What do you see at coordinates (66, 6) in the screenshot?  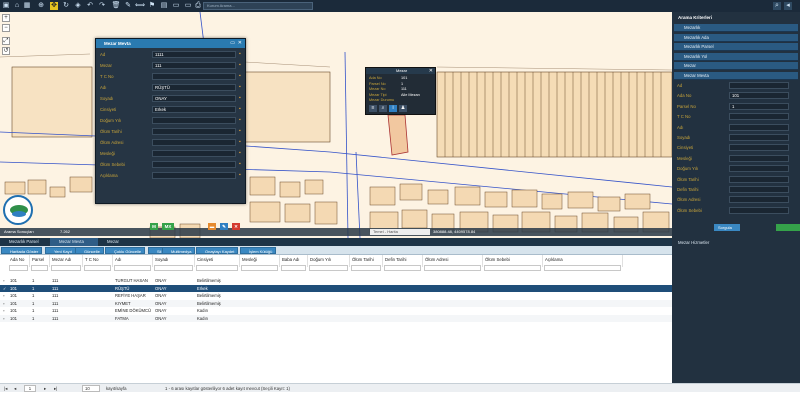 I see `refresh-icon: ↻` at bounding box center [66, 6].